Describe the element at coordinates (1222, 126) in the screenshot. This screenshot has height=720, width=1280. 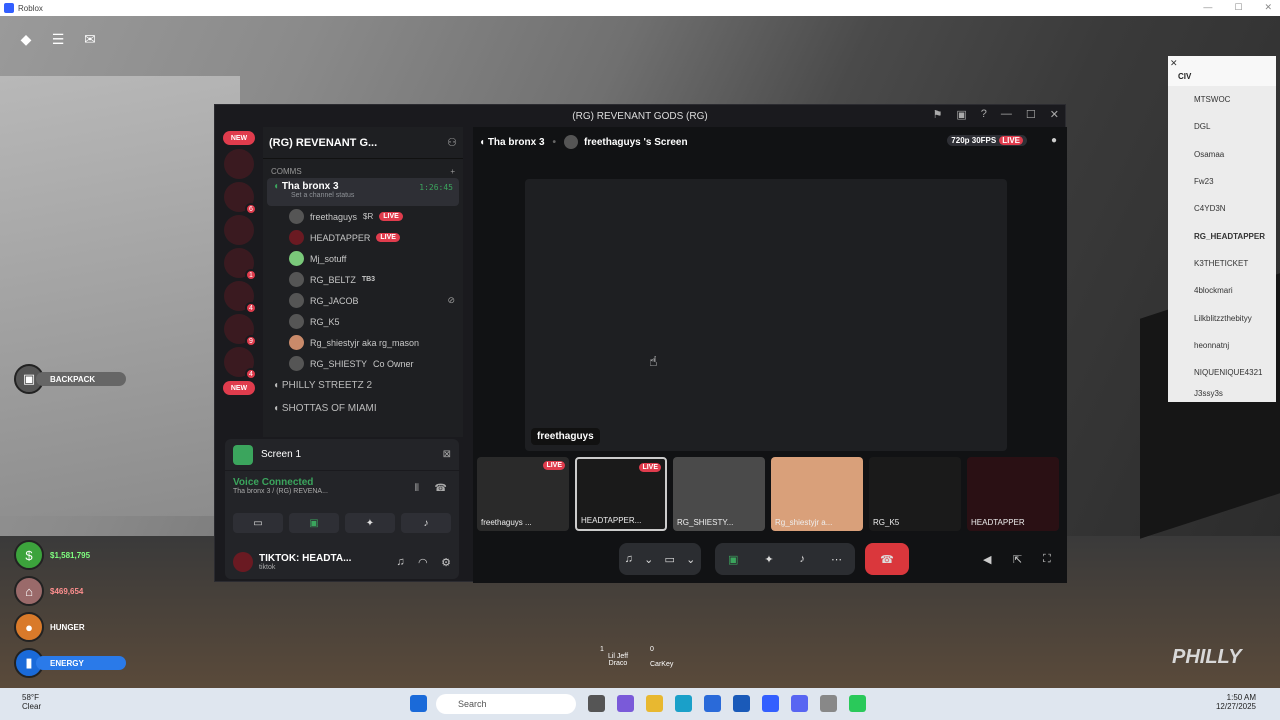
I see `player-row: DGL` at that location.